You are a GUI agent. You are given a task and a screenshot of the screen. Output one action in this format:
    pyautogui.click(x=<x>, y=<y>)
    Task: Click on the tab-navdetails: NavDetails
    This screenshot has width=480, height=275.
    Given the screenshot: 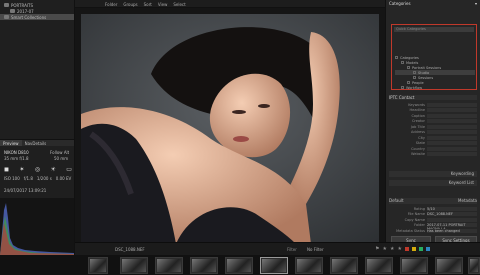 What is the action you would take?
    pyautogui.click(x=36, y=143)
    